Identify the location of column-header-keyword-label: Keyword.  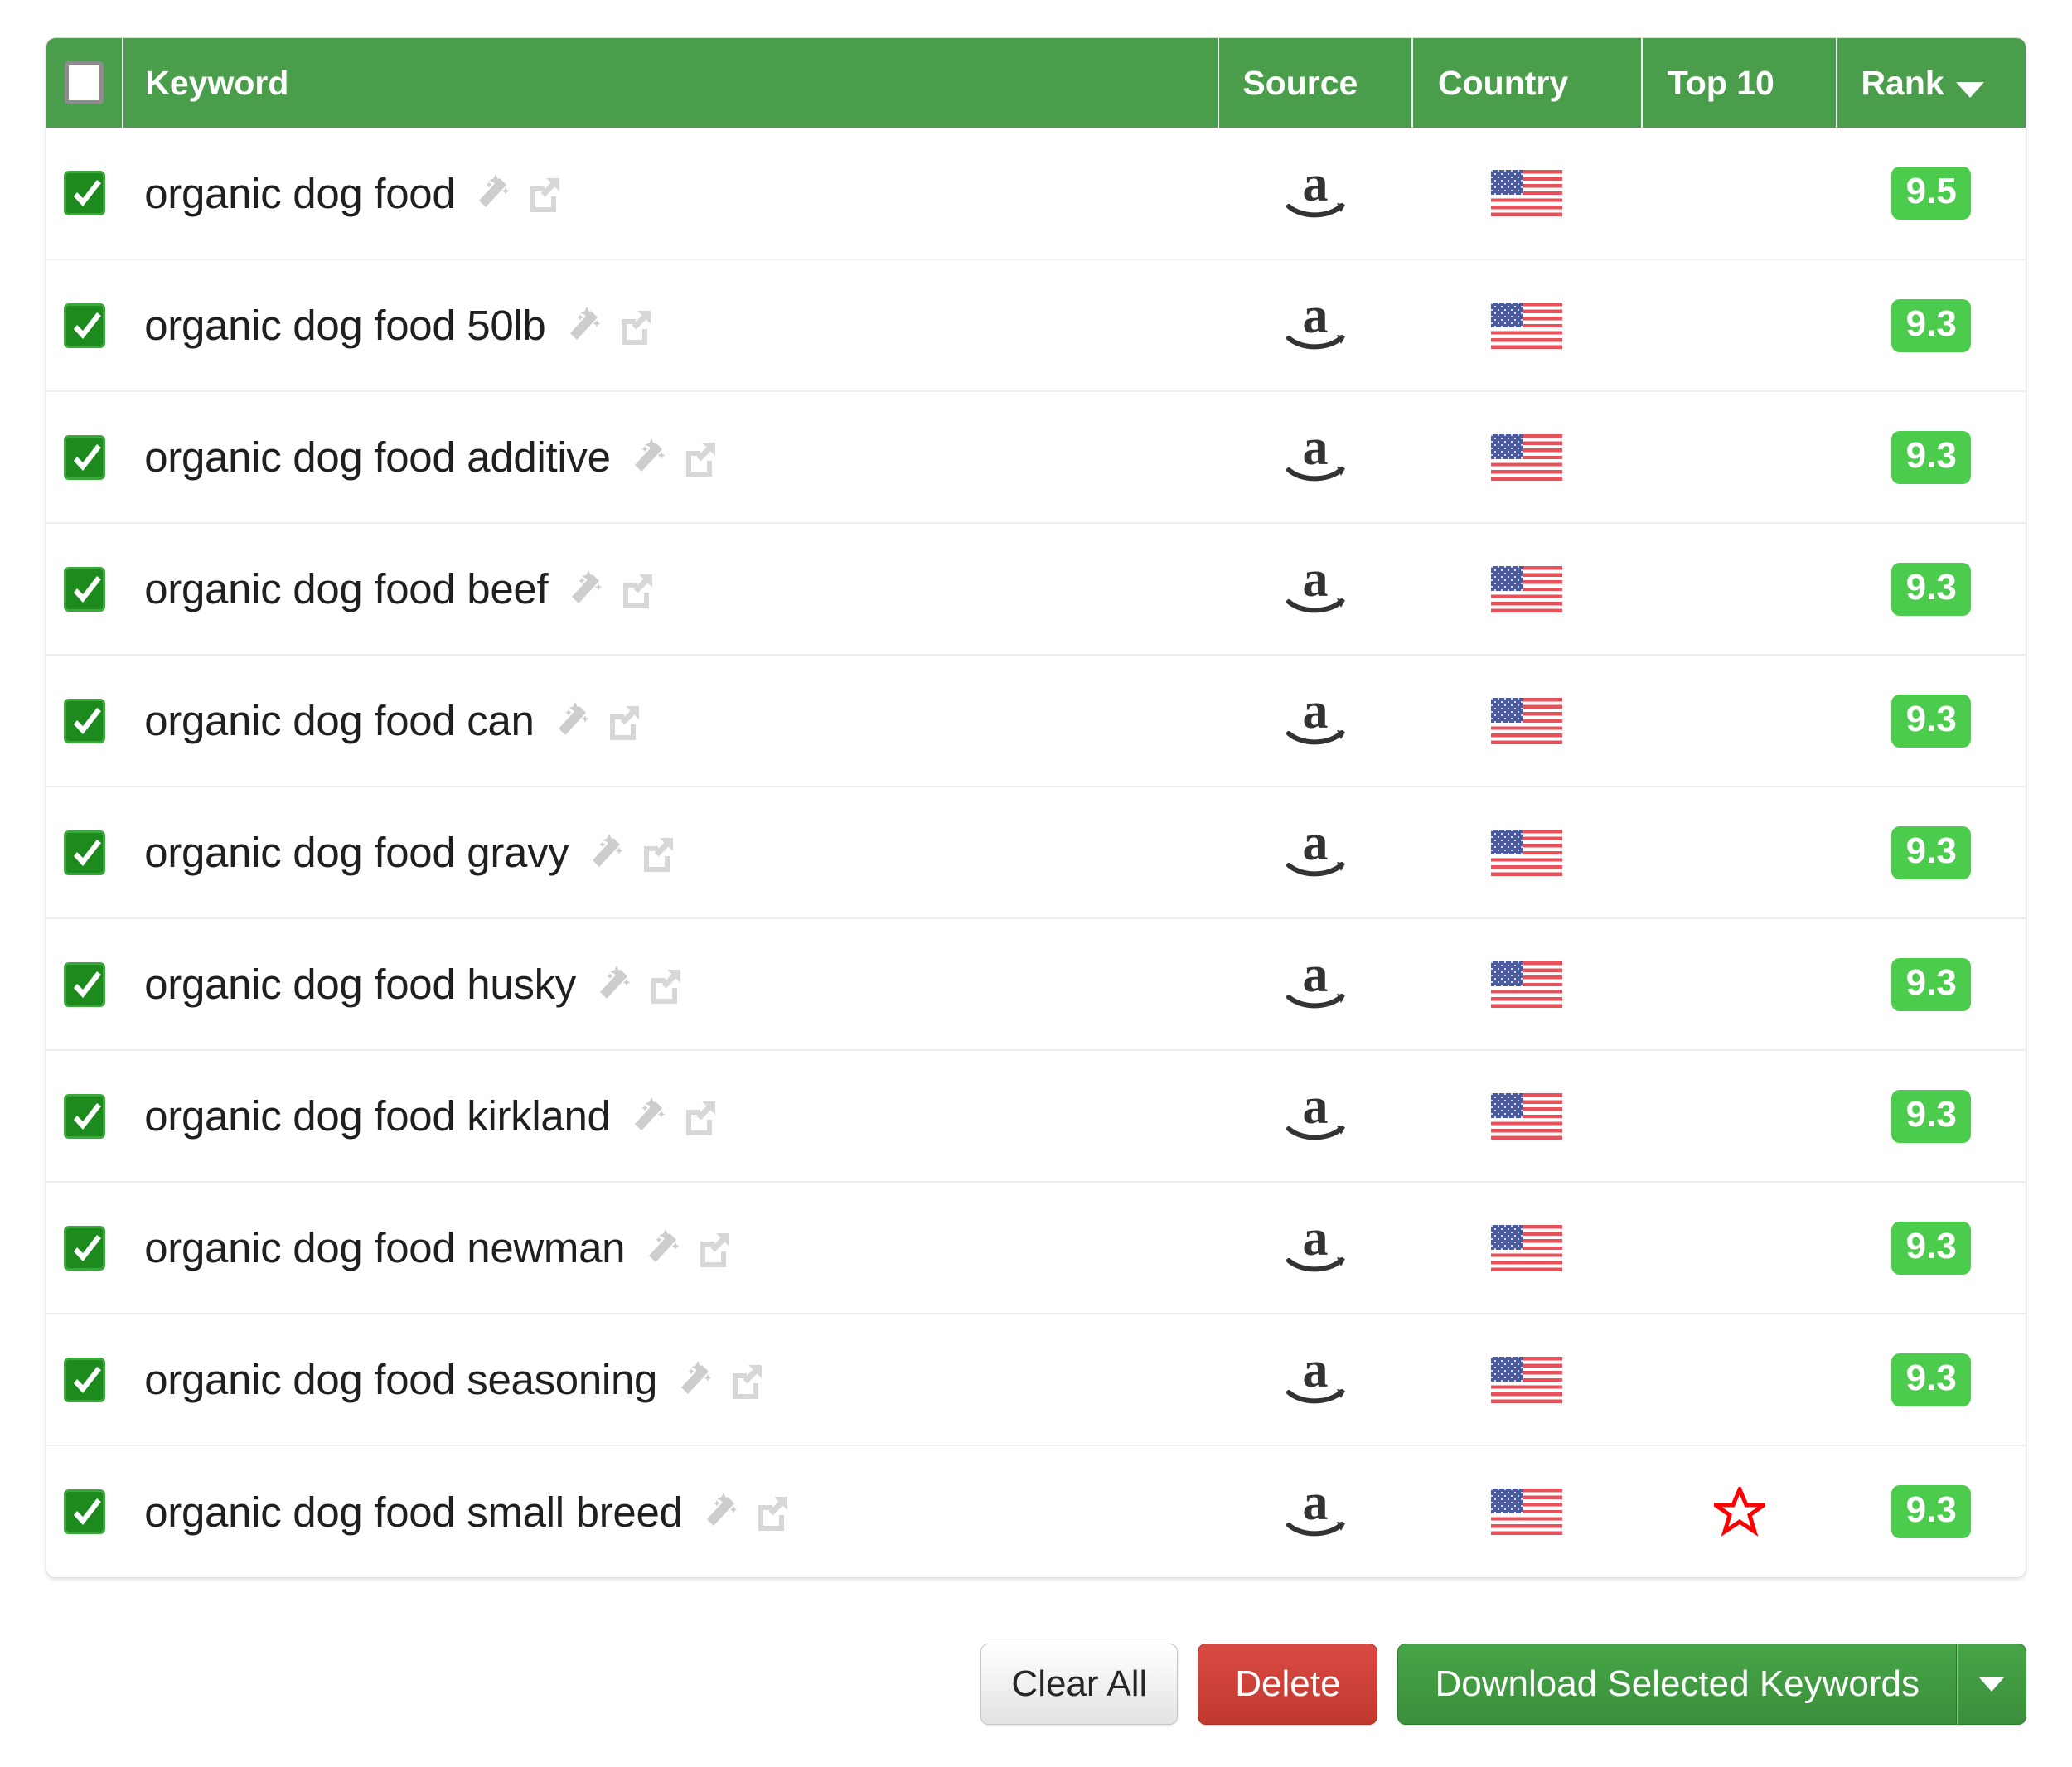
(217, 82).